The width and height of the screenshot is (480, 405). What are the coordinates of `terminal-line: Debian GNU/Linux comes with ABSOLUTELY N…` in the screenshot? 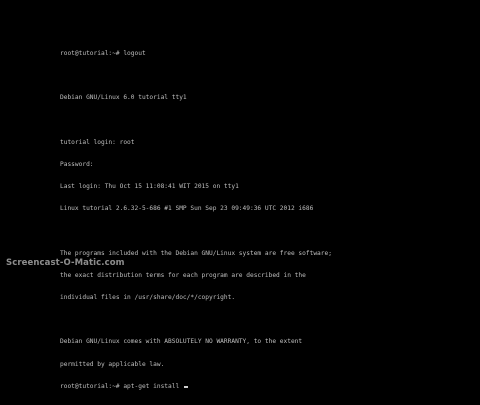 It's located at (181, 342).